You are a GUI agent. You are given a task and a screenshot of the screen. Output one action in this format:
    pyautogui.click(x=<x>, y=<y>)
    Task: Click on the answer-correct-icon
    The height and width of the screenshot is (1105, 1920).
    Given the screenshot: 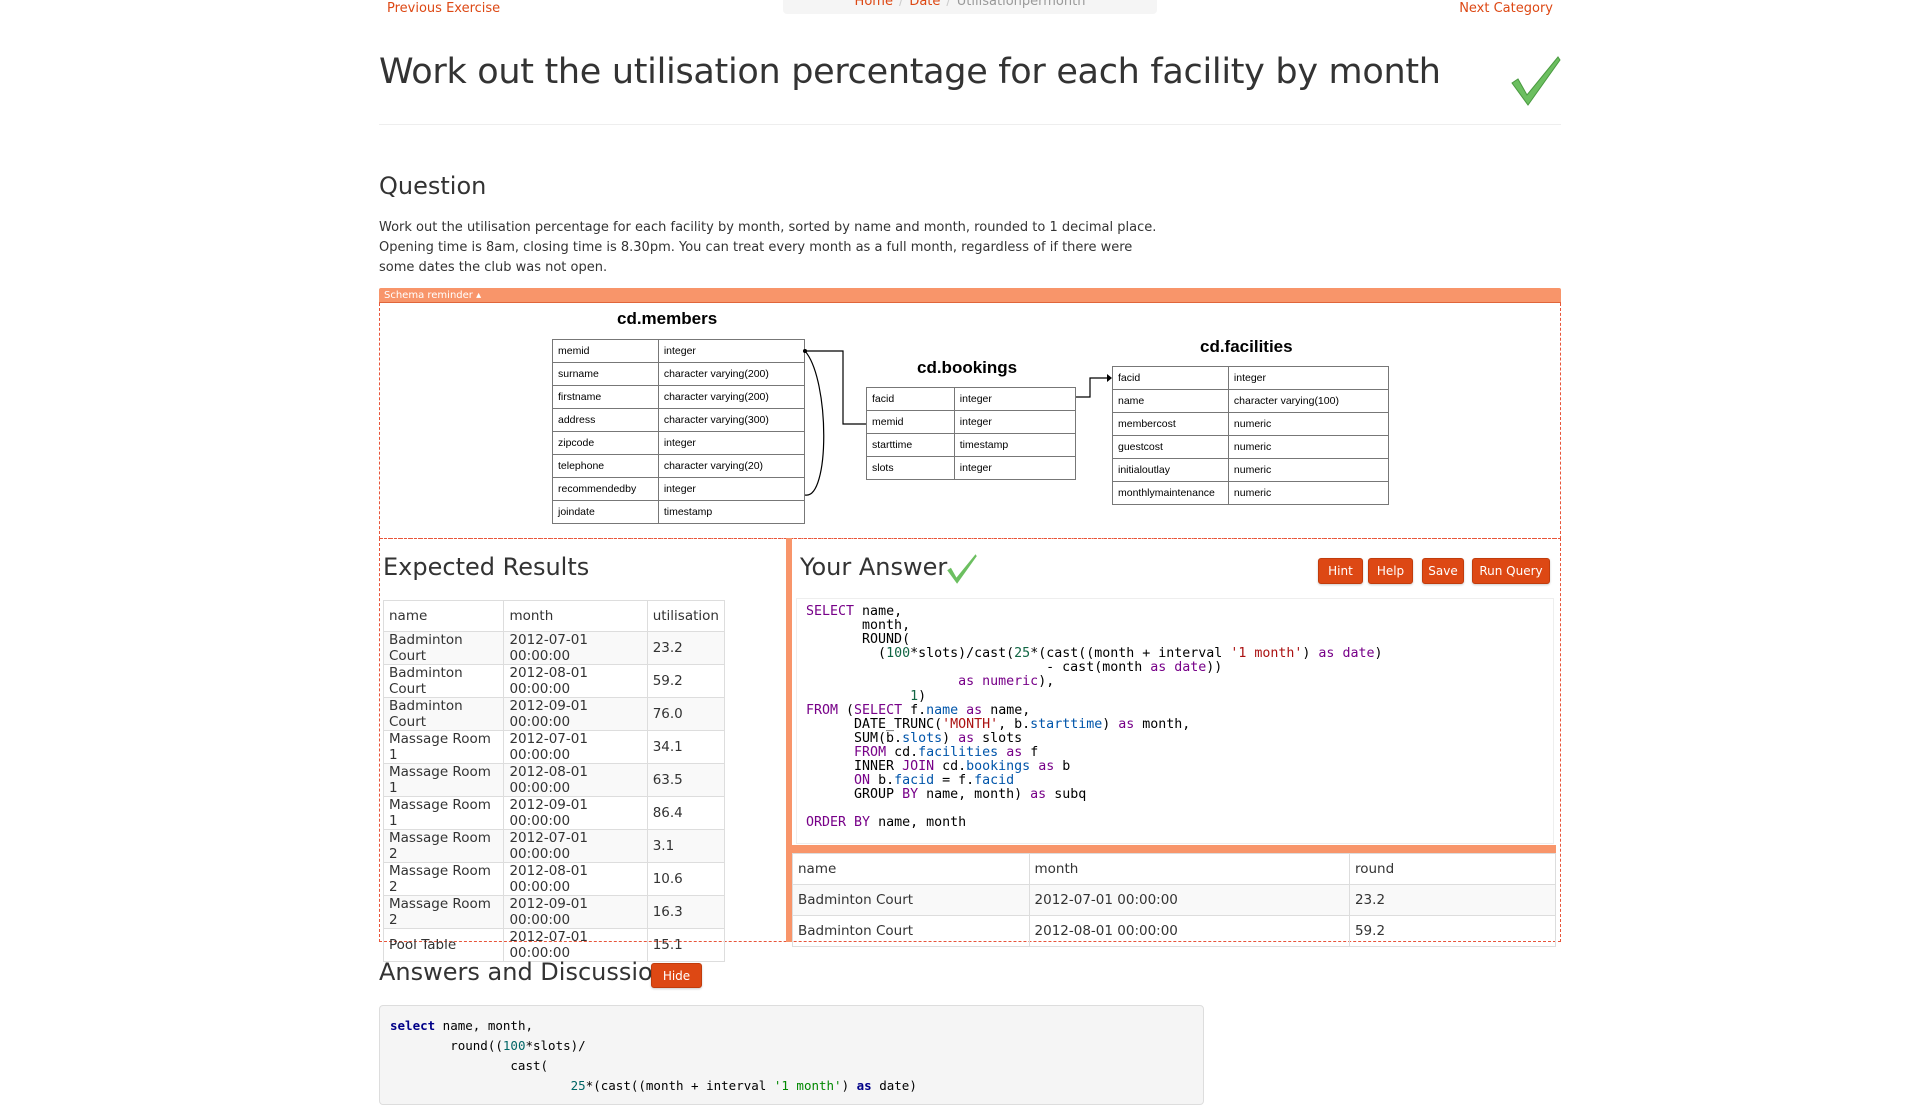 What is the action you would take?
    pyautogui.click(x=962, y=569)
    